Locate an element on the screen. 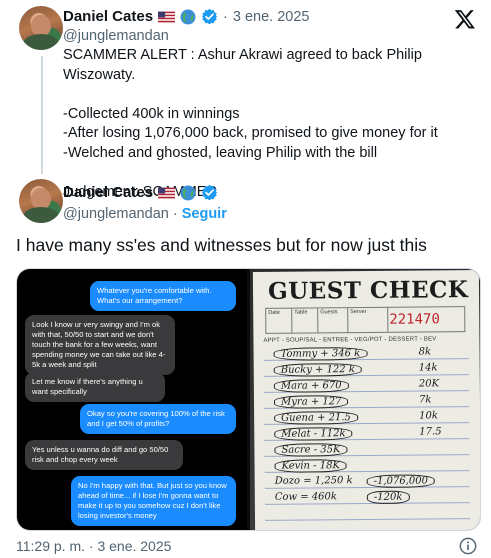 This screenshot has width=491, height=558. check-entry: Dozo = 1,250 k is located at coordinates (313, 481).